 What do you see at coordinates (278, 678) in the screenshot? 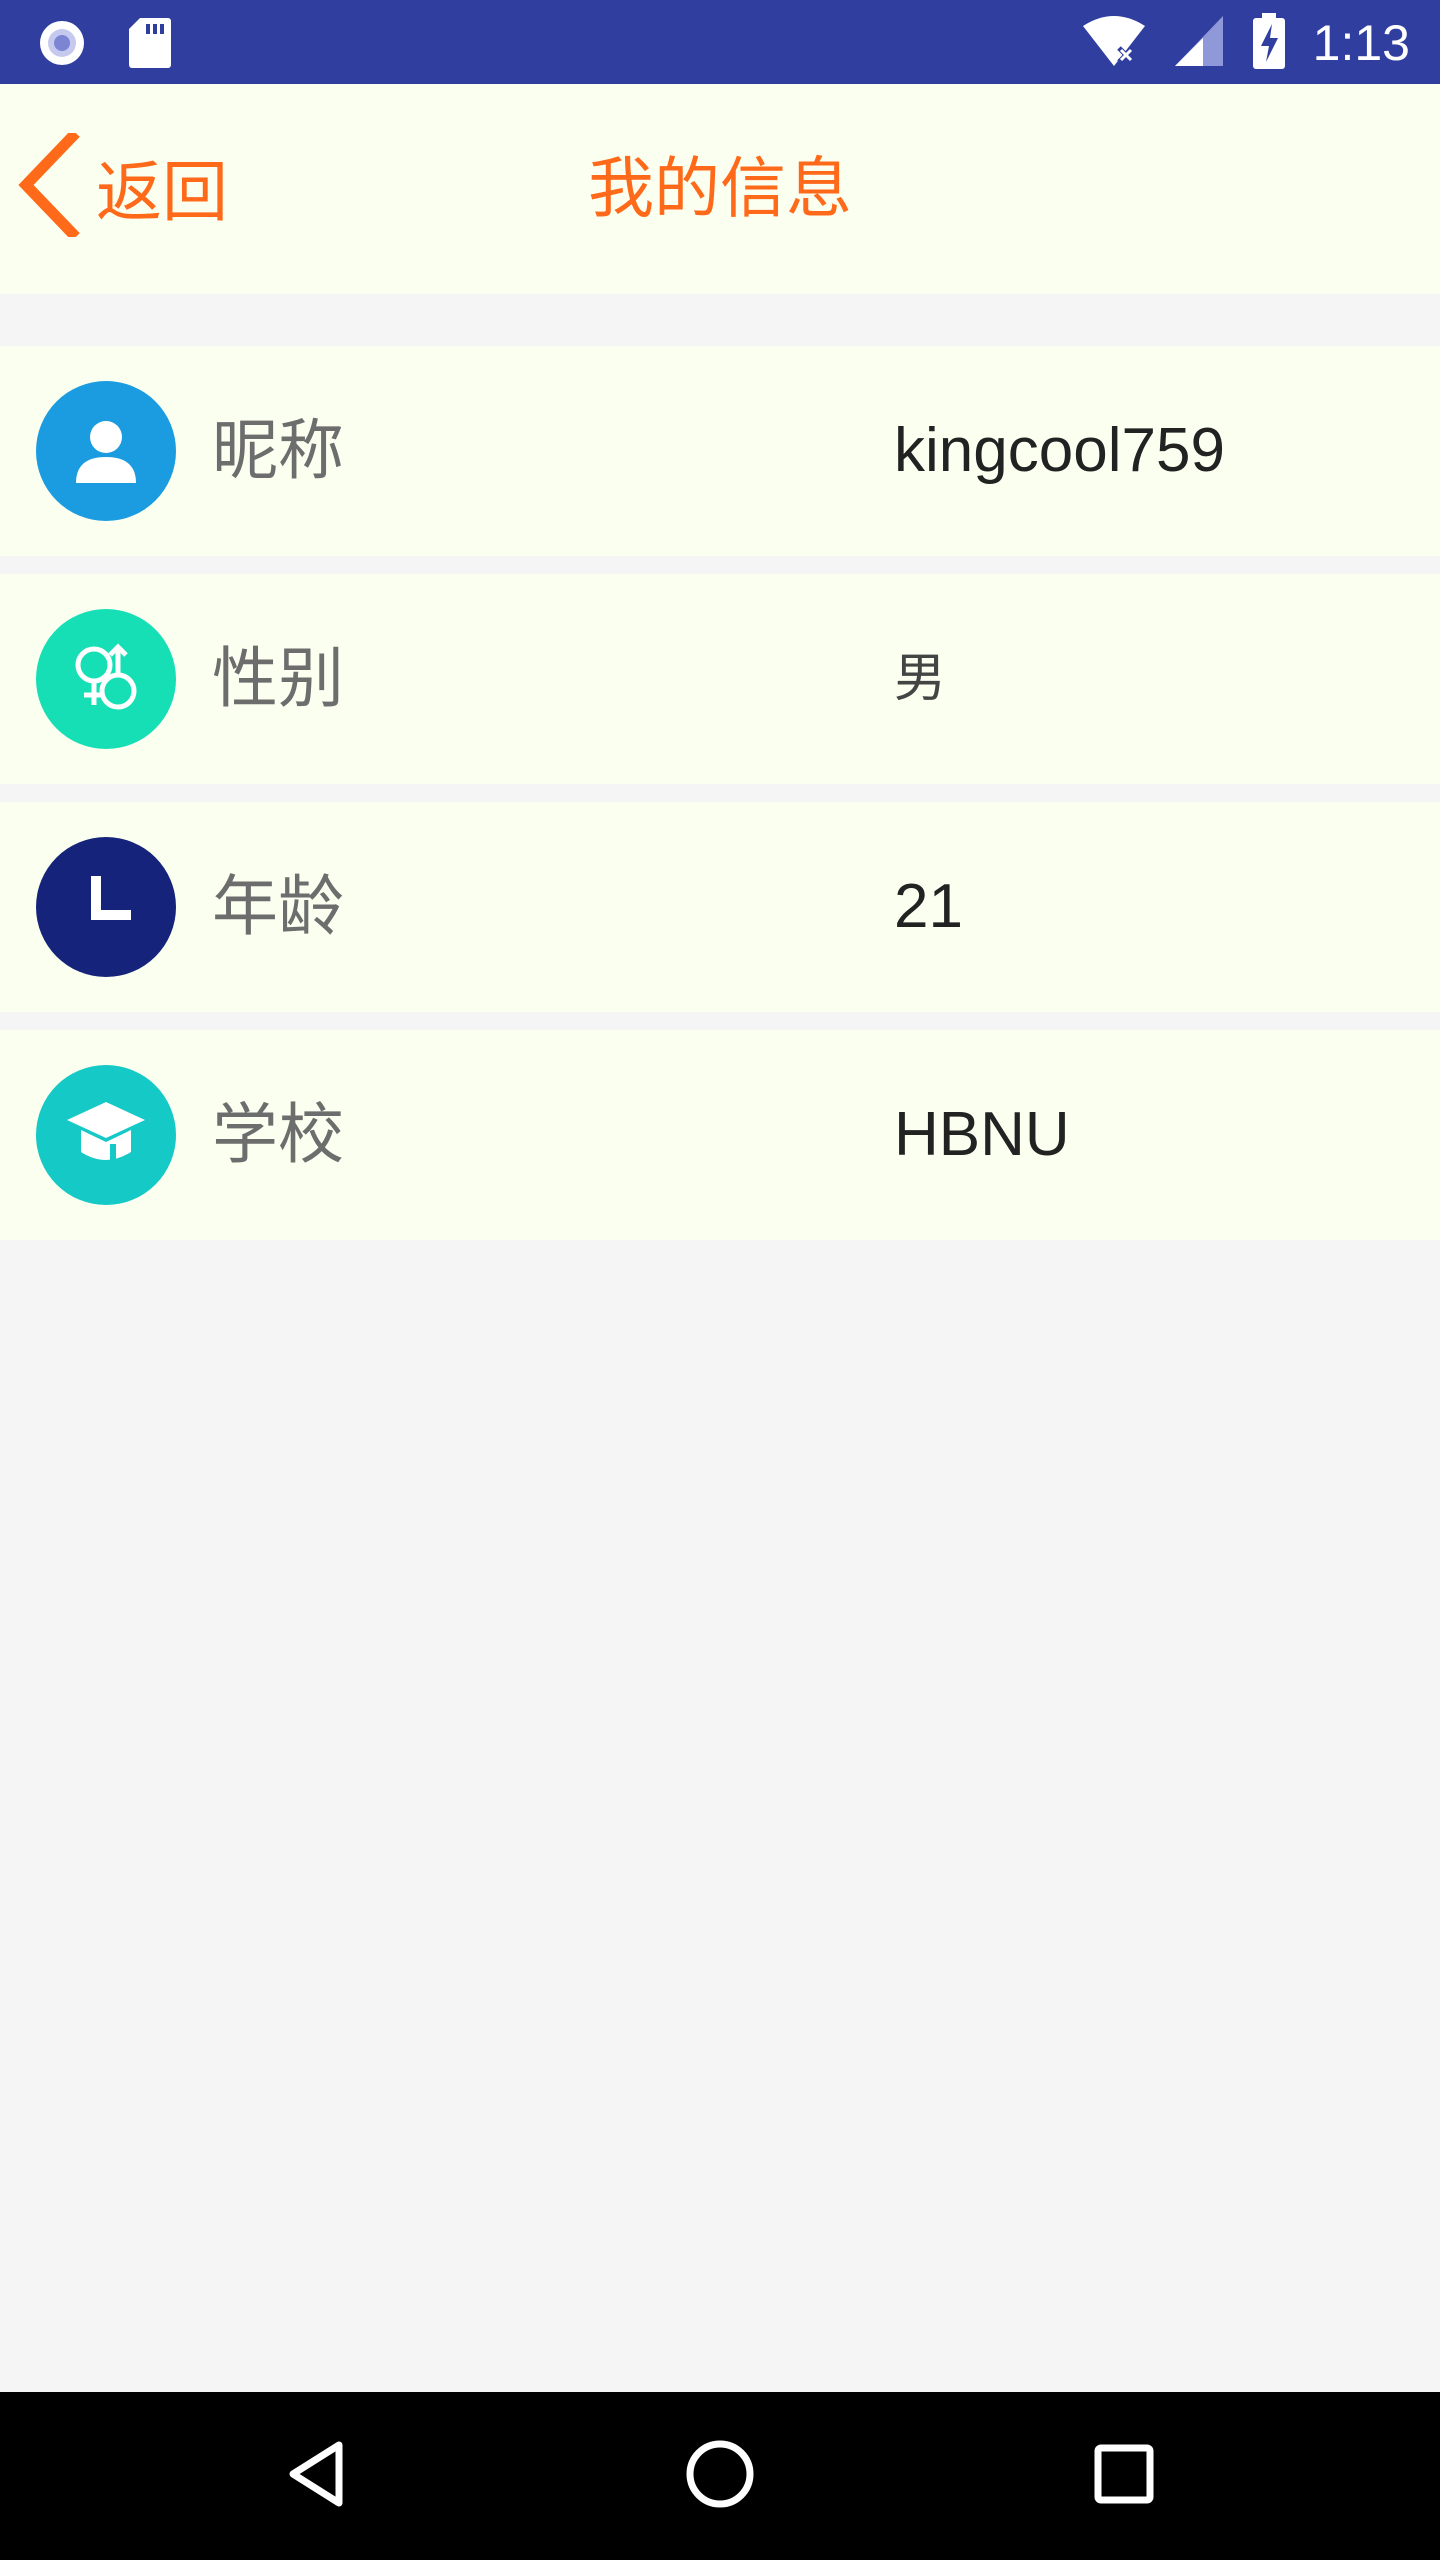
I see `row-label: 性别` at bounding box center [278, 678].